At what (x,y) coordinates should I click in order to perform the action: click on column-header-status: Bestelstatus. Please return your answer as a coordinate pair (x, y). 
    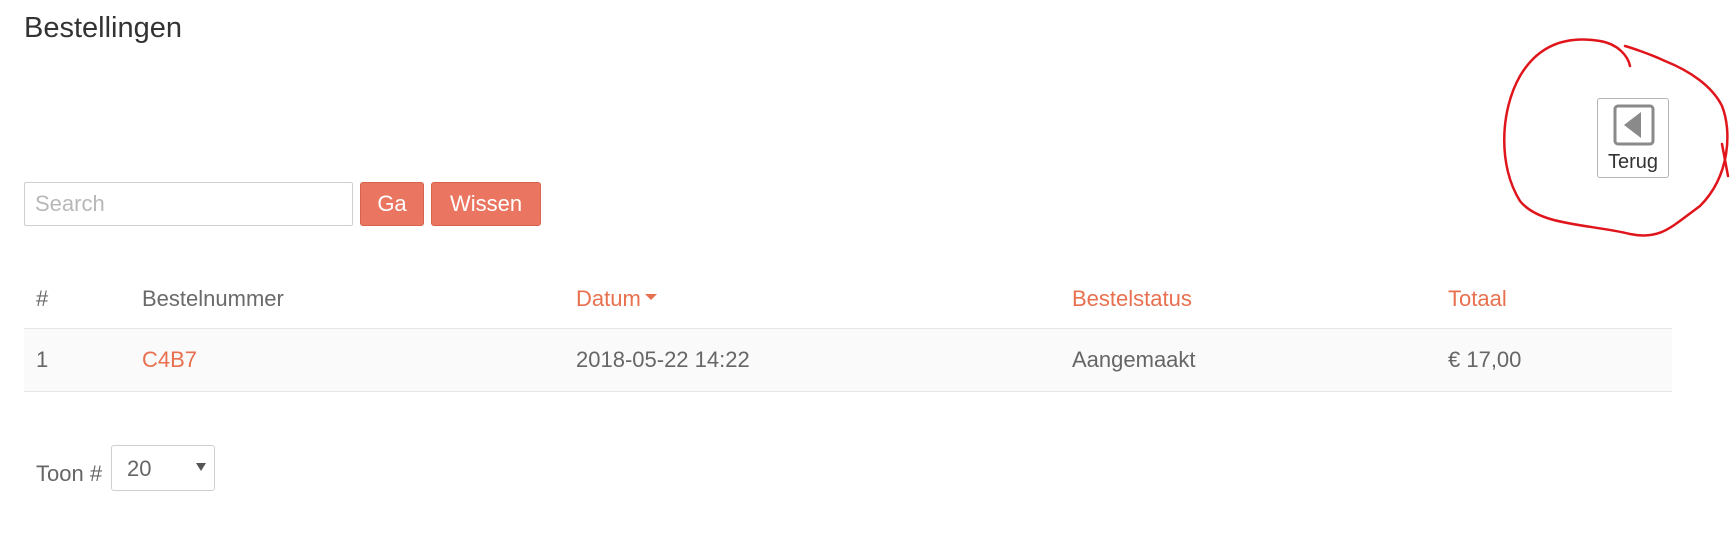
    Looking at the image, I should click on (1260, 299).